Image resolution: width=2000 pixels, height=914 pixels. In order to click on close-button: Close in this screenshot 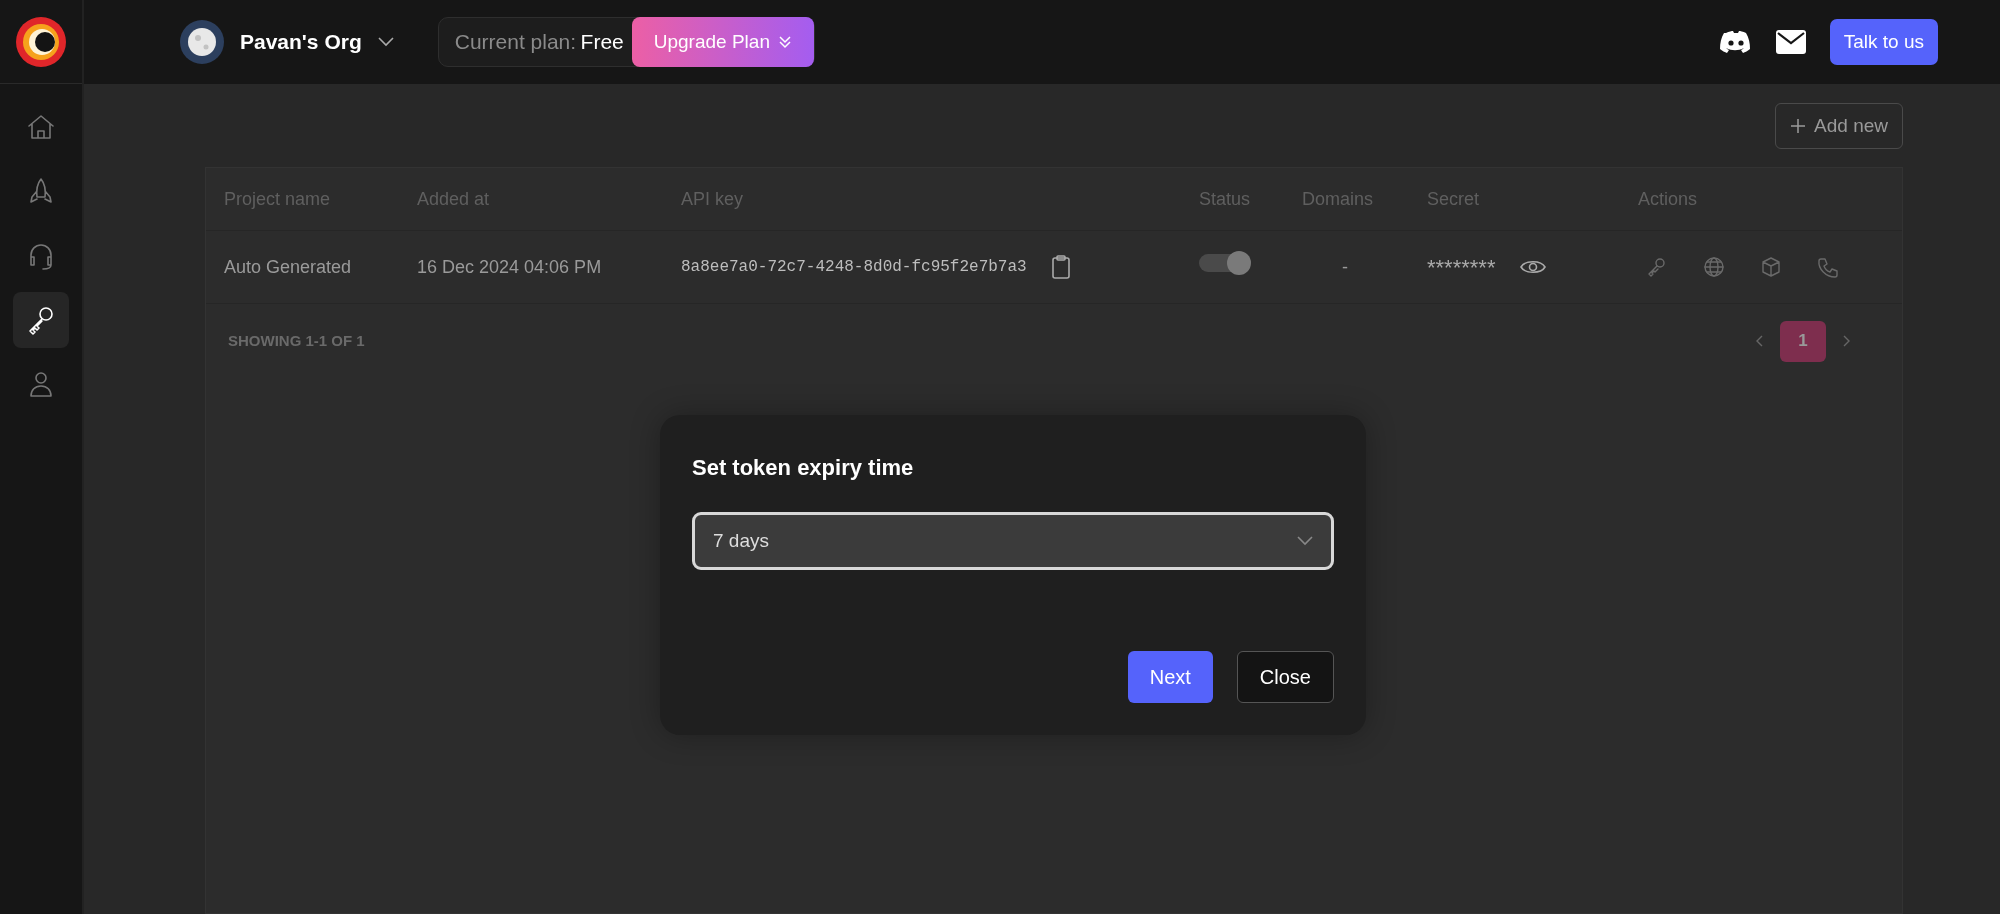, I will do `click(1285, 677)`.